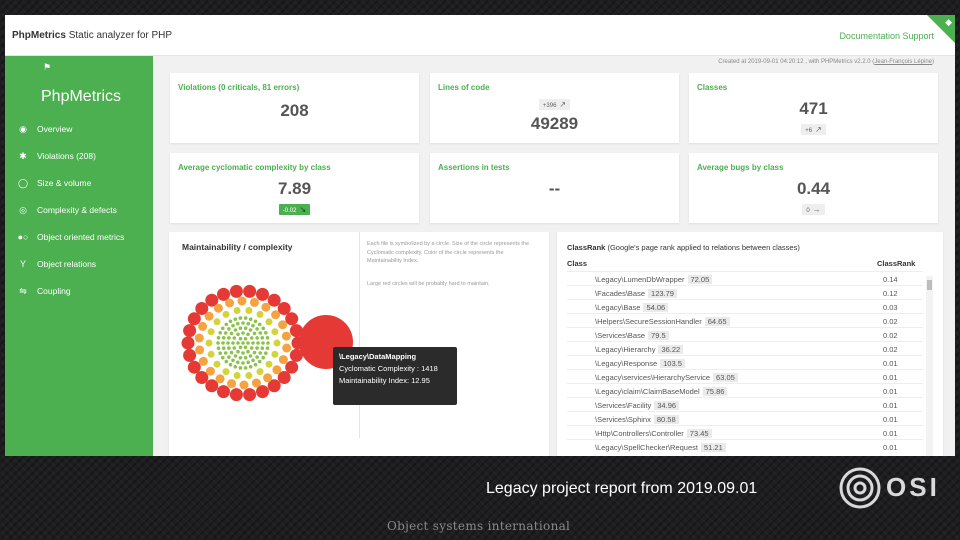  I want to click on bugs-card: Average bugs by class 0.44 0 →, so click(813, 188).